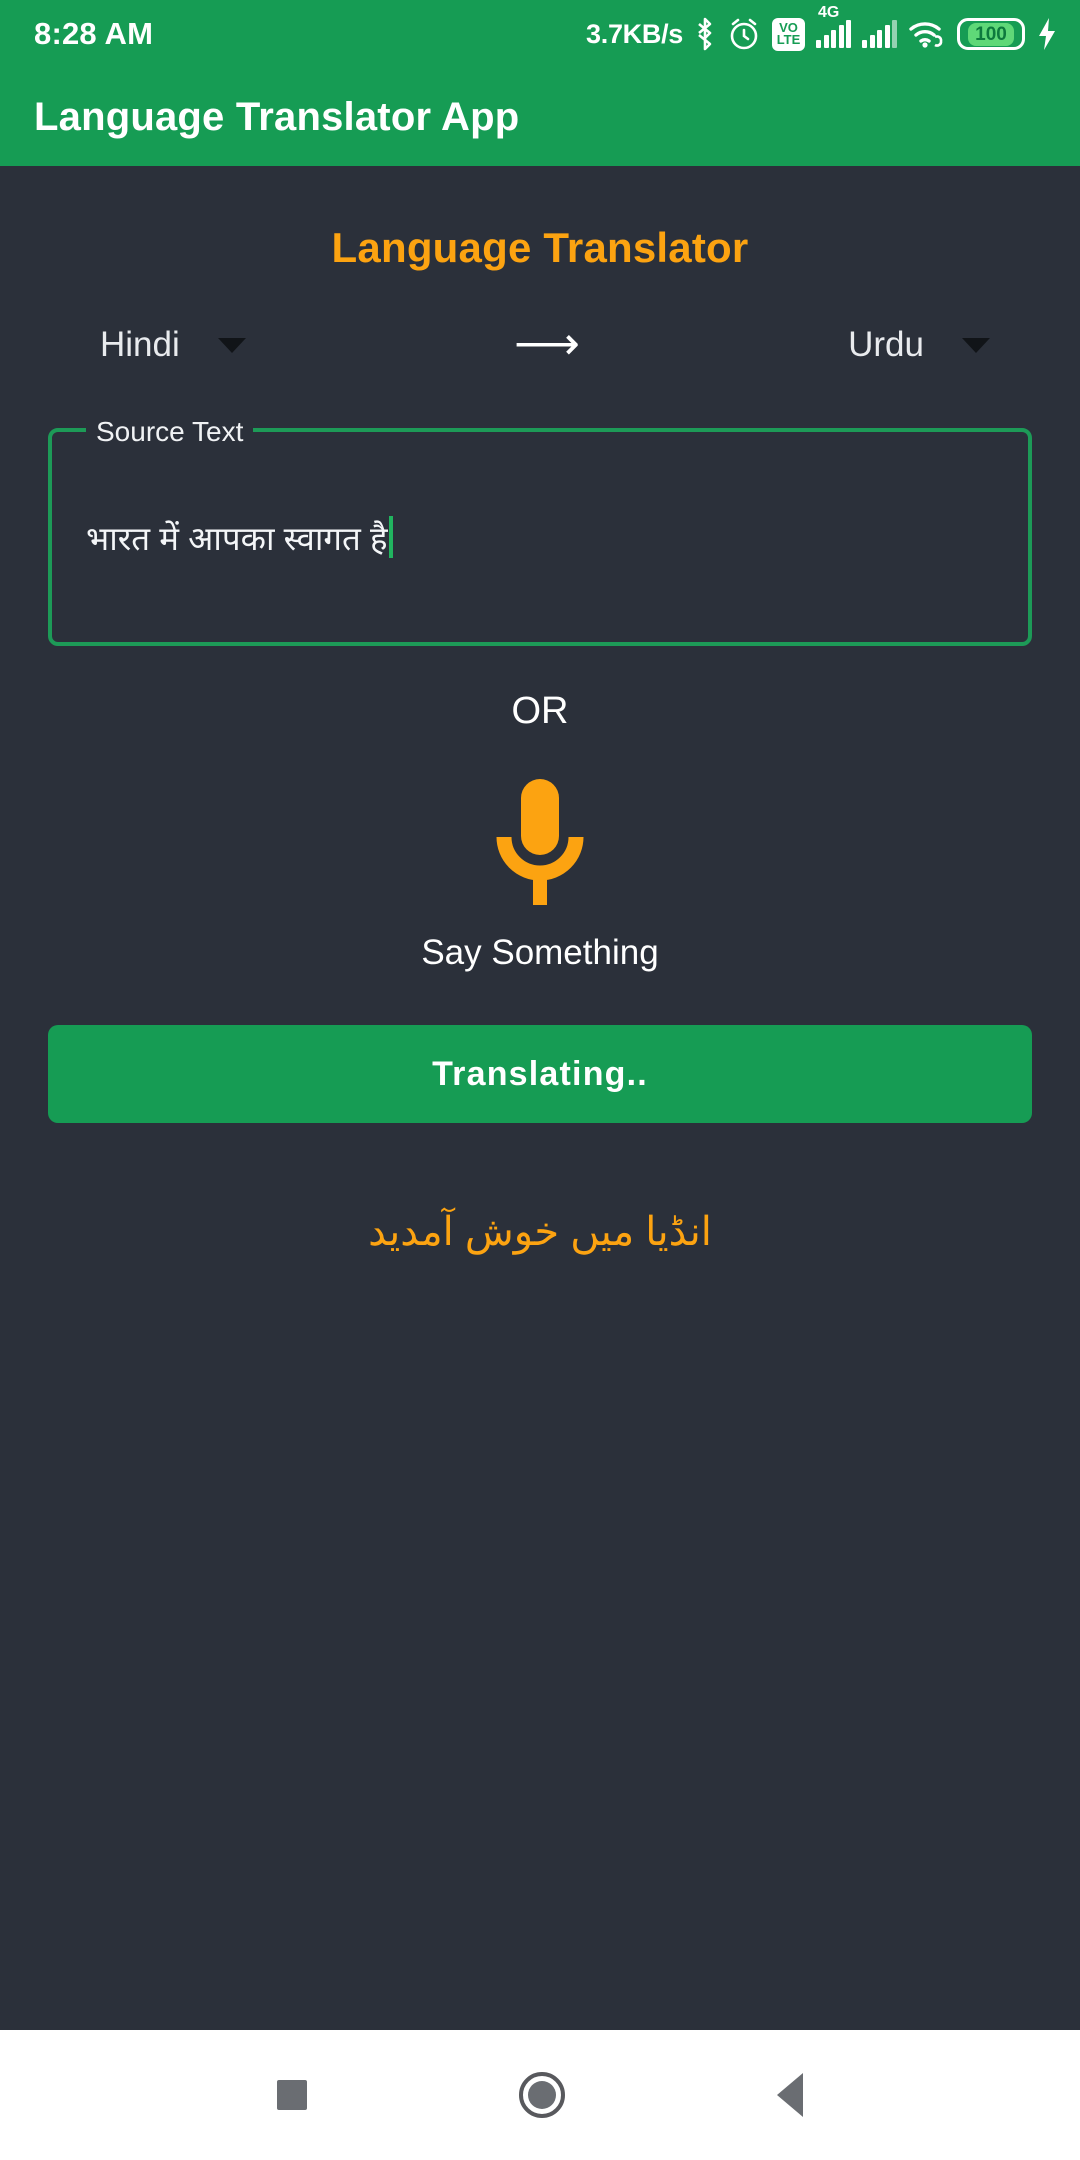 The width and height of the screenshot is (1080, 2160). What do you see at coordinates (926, 35) in the screenshot?
I see `wifi-icon` at bounding box center [926, 35].